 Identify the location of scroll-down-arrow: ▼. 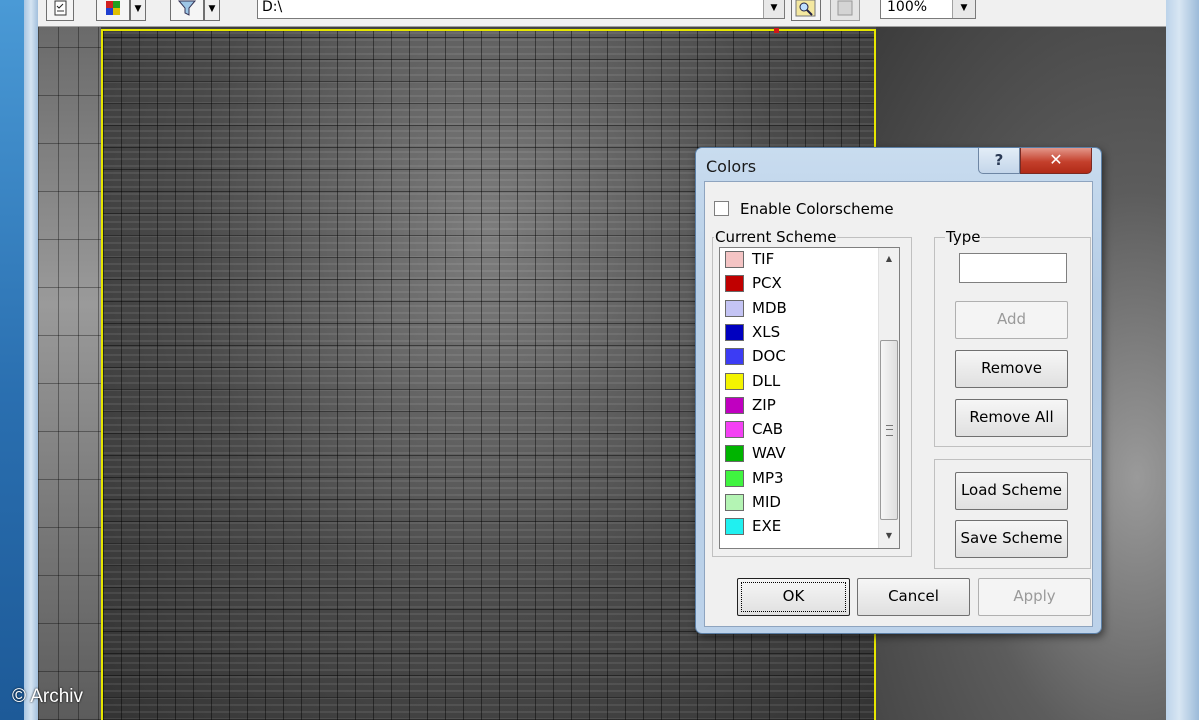
(889, 536).